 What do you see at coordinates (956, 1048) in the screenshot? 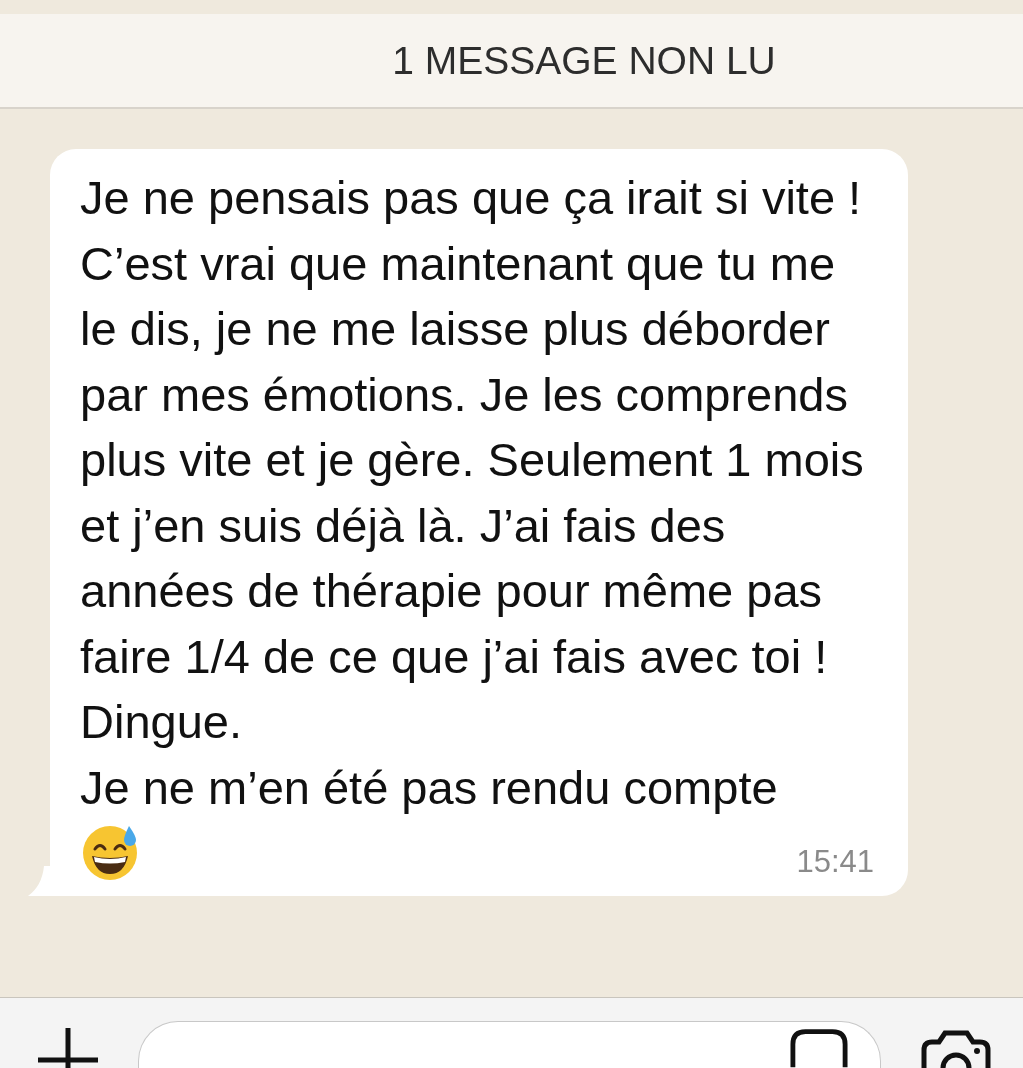
I see `camera-icon` at bounding box center [956, 1048].